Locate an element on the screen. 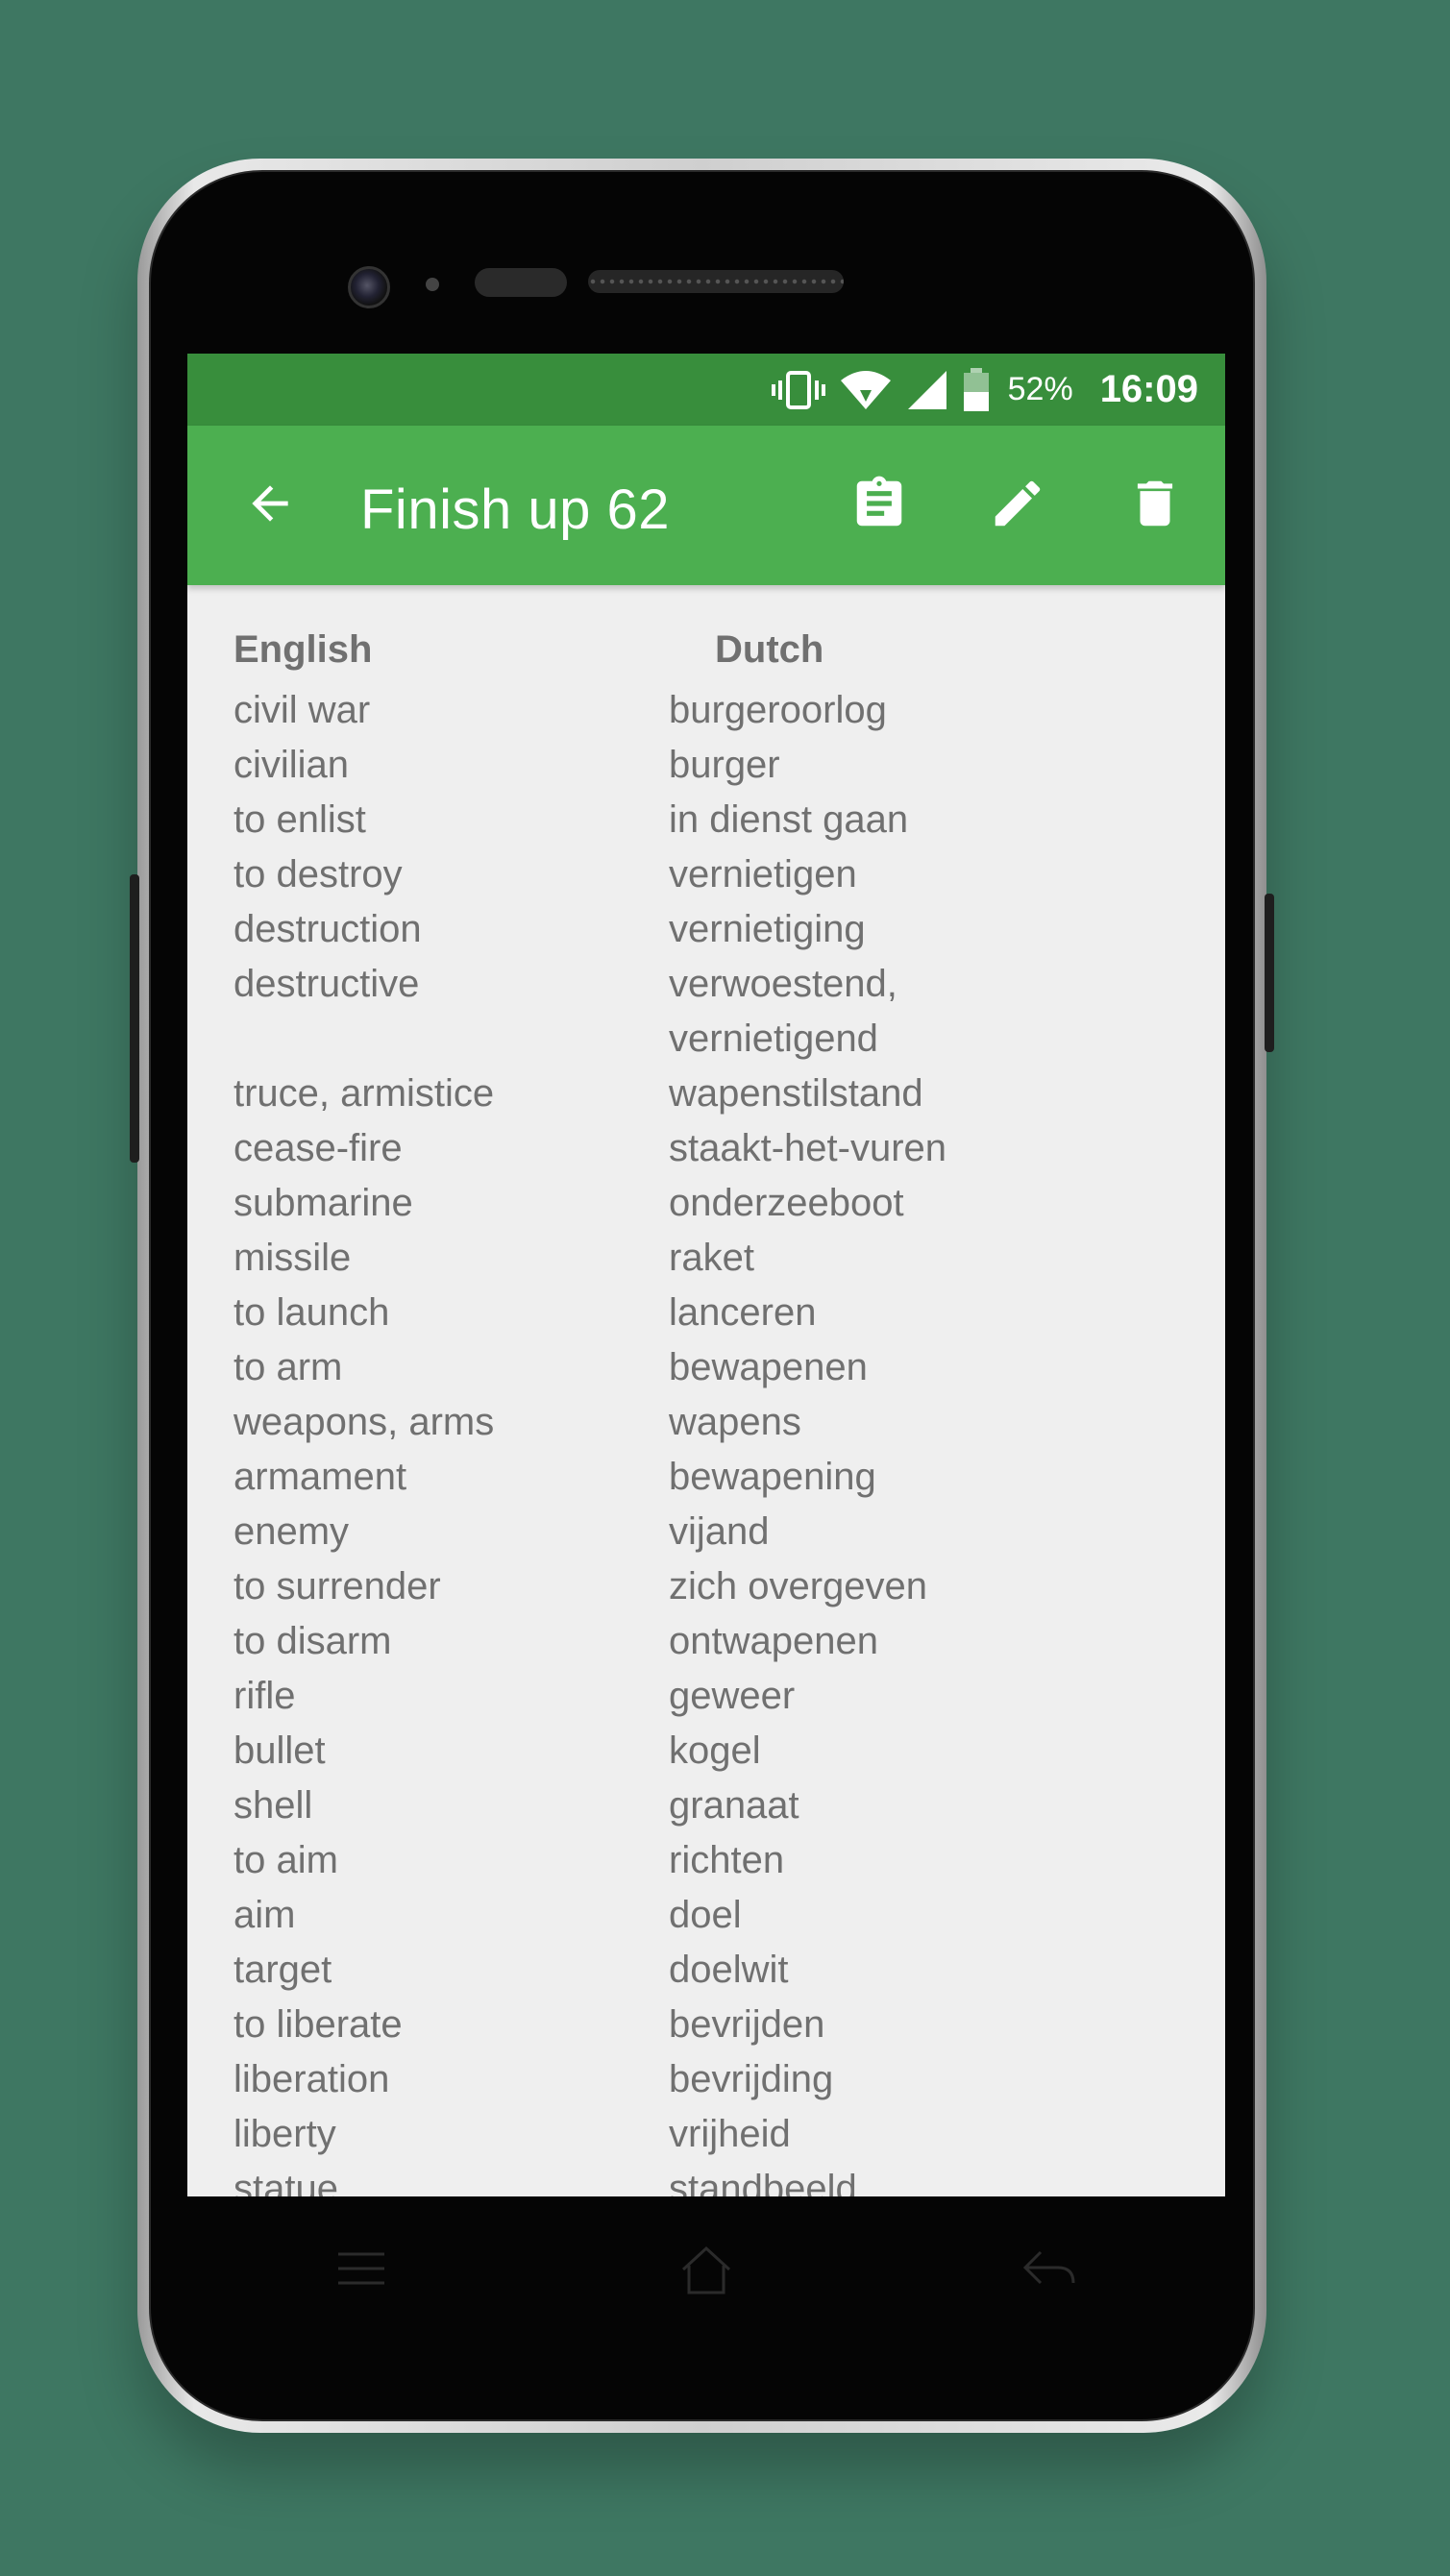 The image size is (1450, 2576). back-icon is located at coordinates (1048, 2271).